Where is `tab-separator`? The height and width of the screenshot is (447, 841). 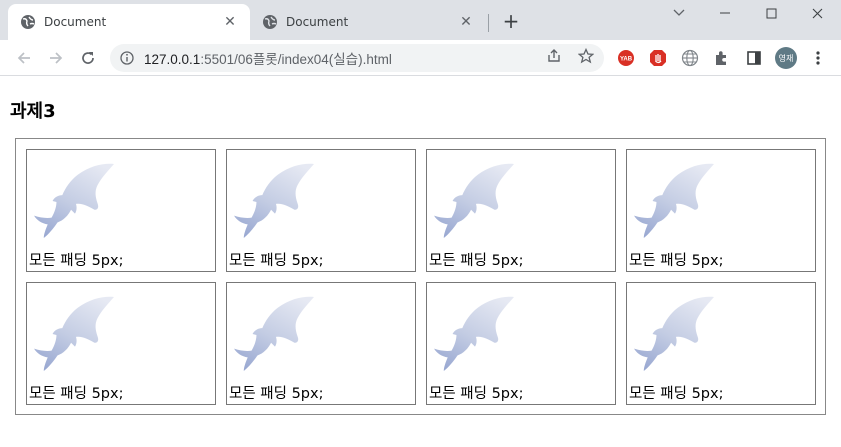 tab-separator is located at coordinates (488, 23).